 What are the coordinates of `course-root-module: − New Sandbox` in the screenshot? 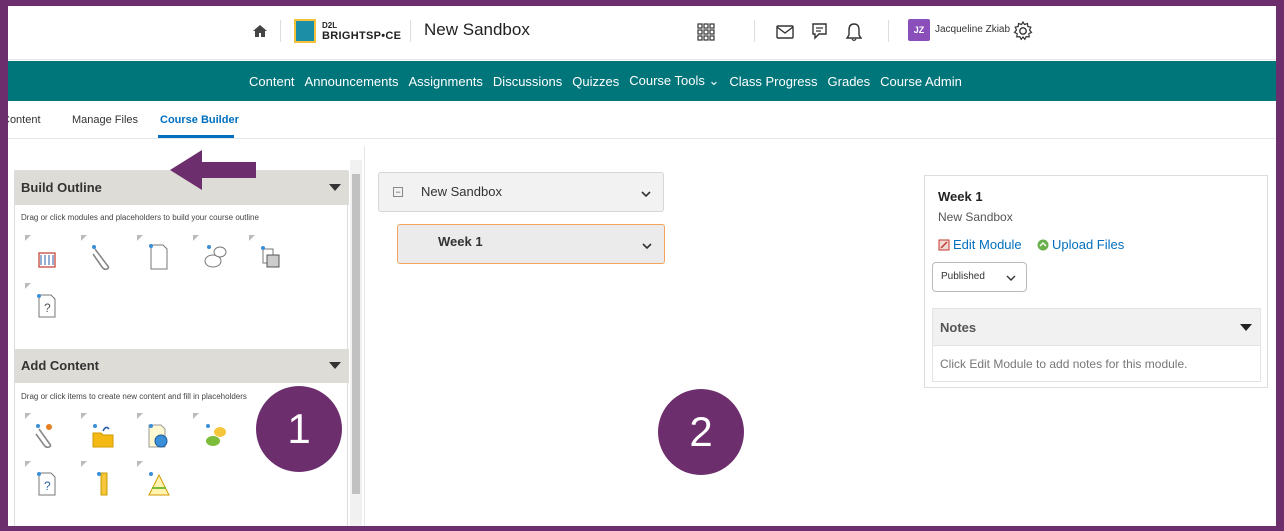 It's located at (521, 192).